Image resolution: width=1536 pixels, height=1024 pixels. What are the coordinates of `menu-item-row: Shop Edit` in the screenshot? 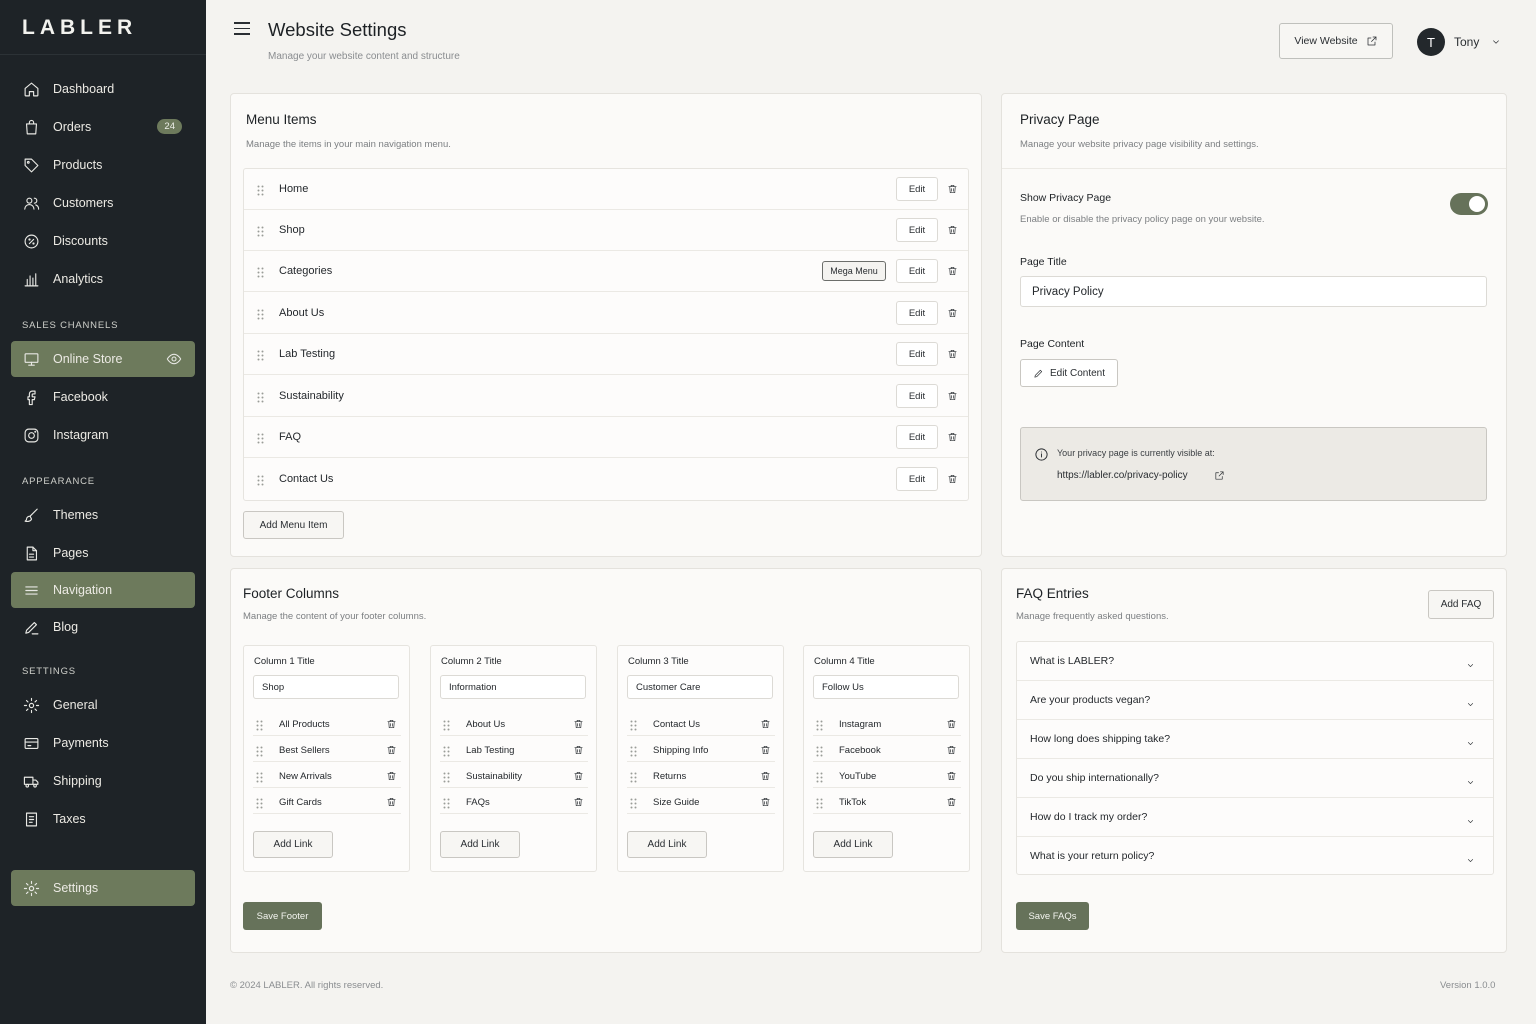 It's located at (606, 230).